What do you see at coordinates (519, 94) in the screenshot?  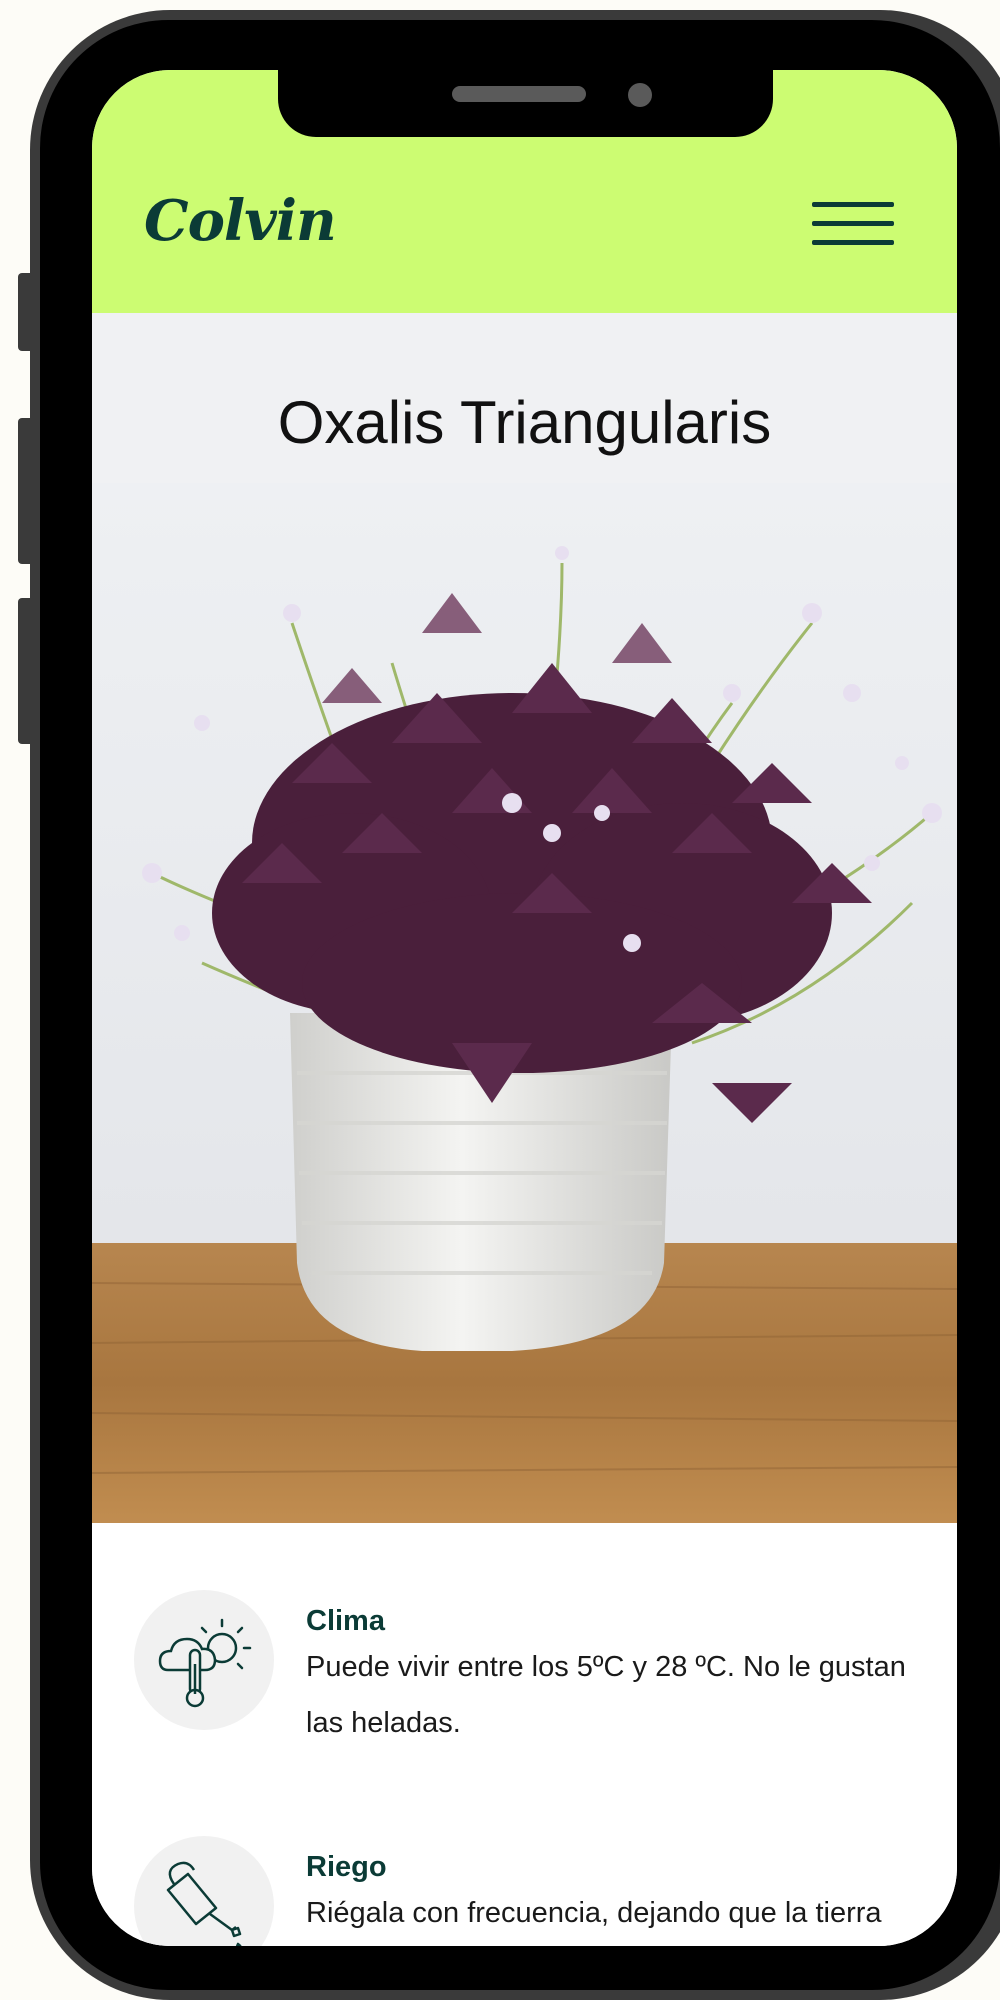 I see `speaker-grille` at bounding box center [519, 94].